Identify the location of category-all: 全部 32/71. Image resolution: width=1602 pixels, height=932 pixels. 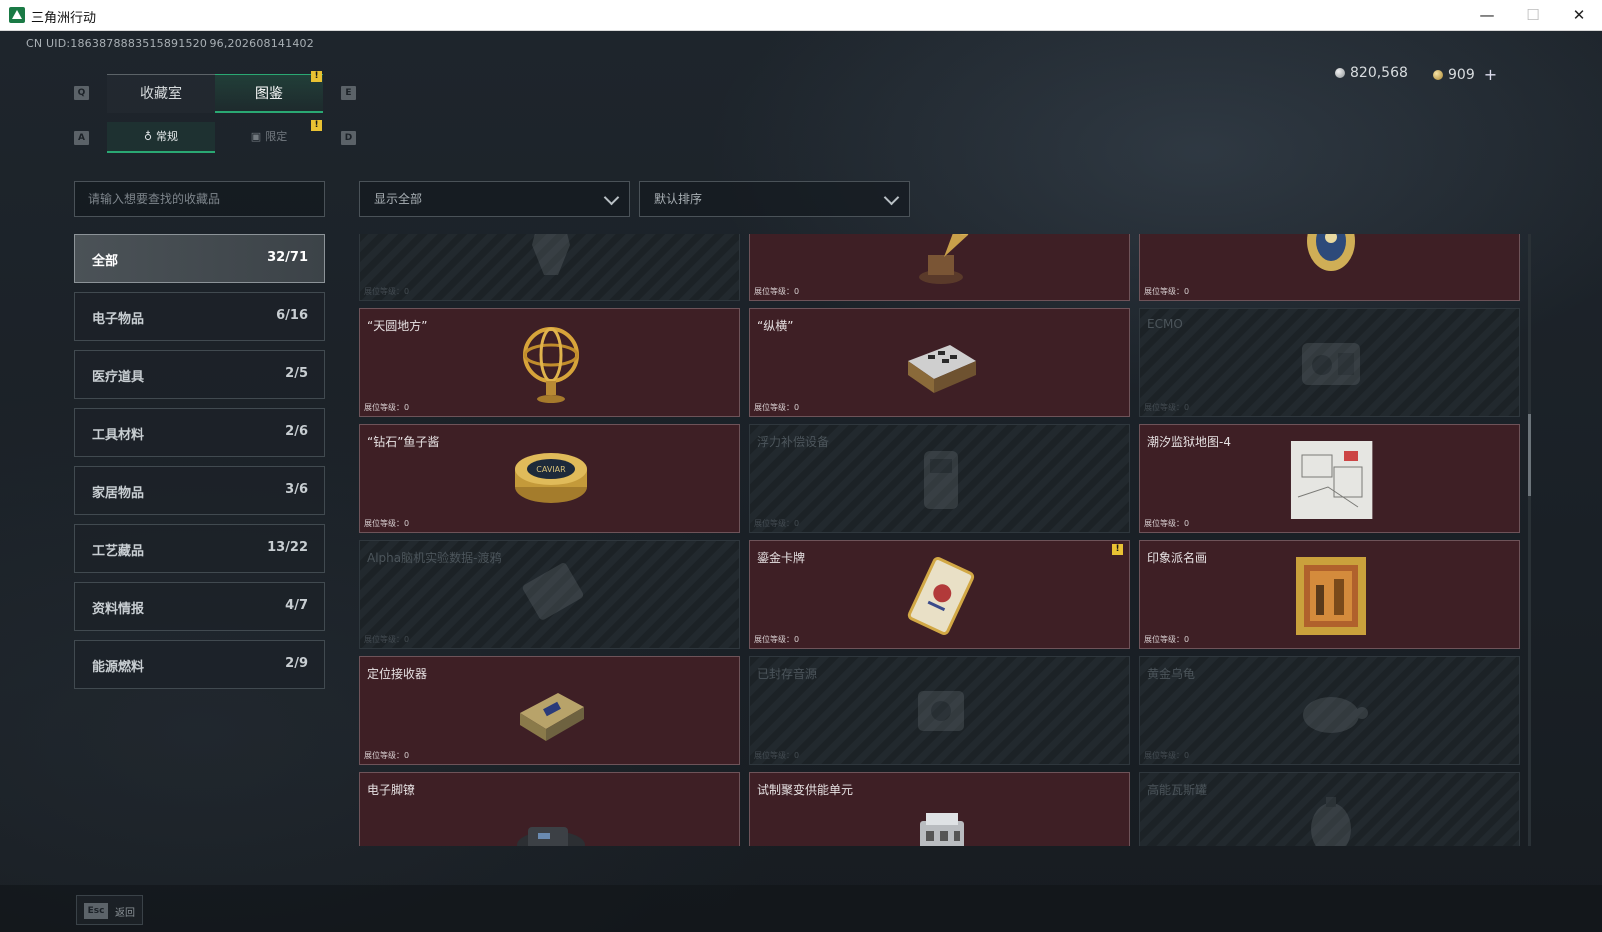
(199, 258).